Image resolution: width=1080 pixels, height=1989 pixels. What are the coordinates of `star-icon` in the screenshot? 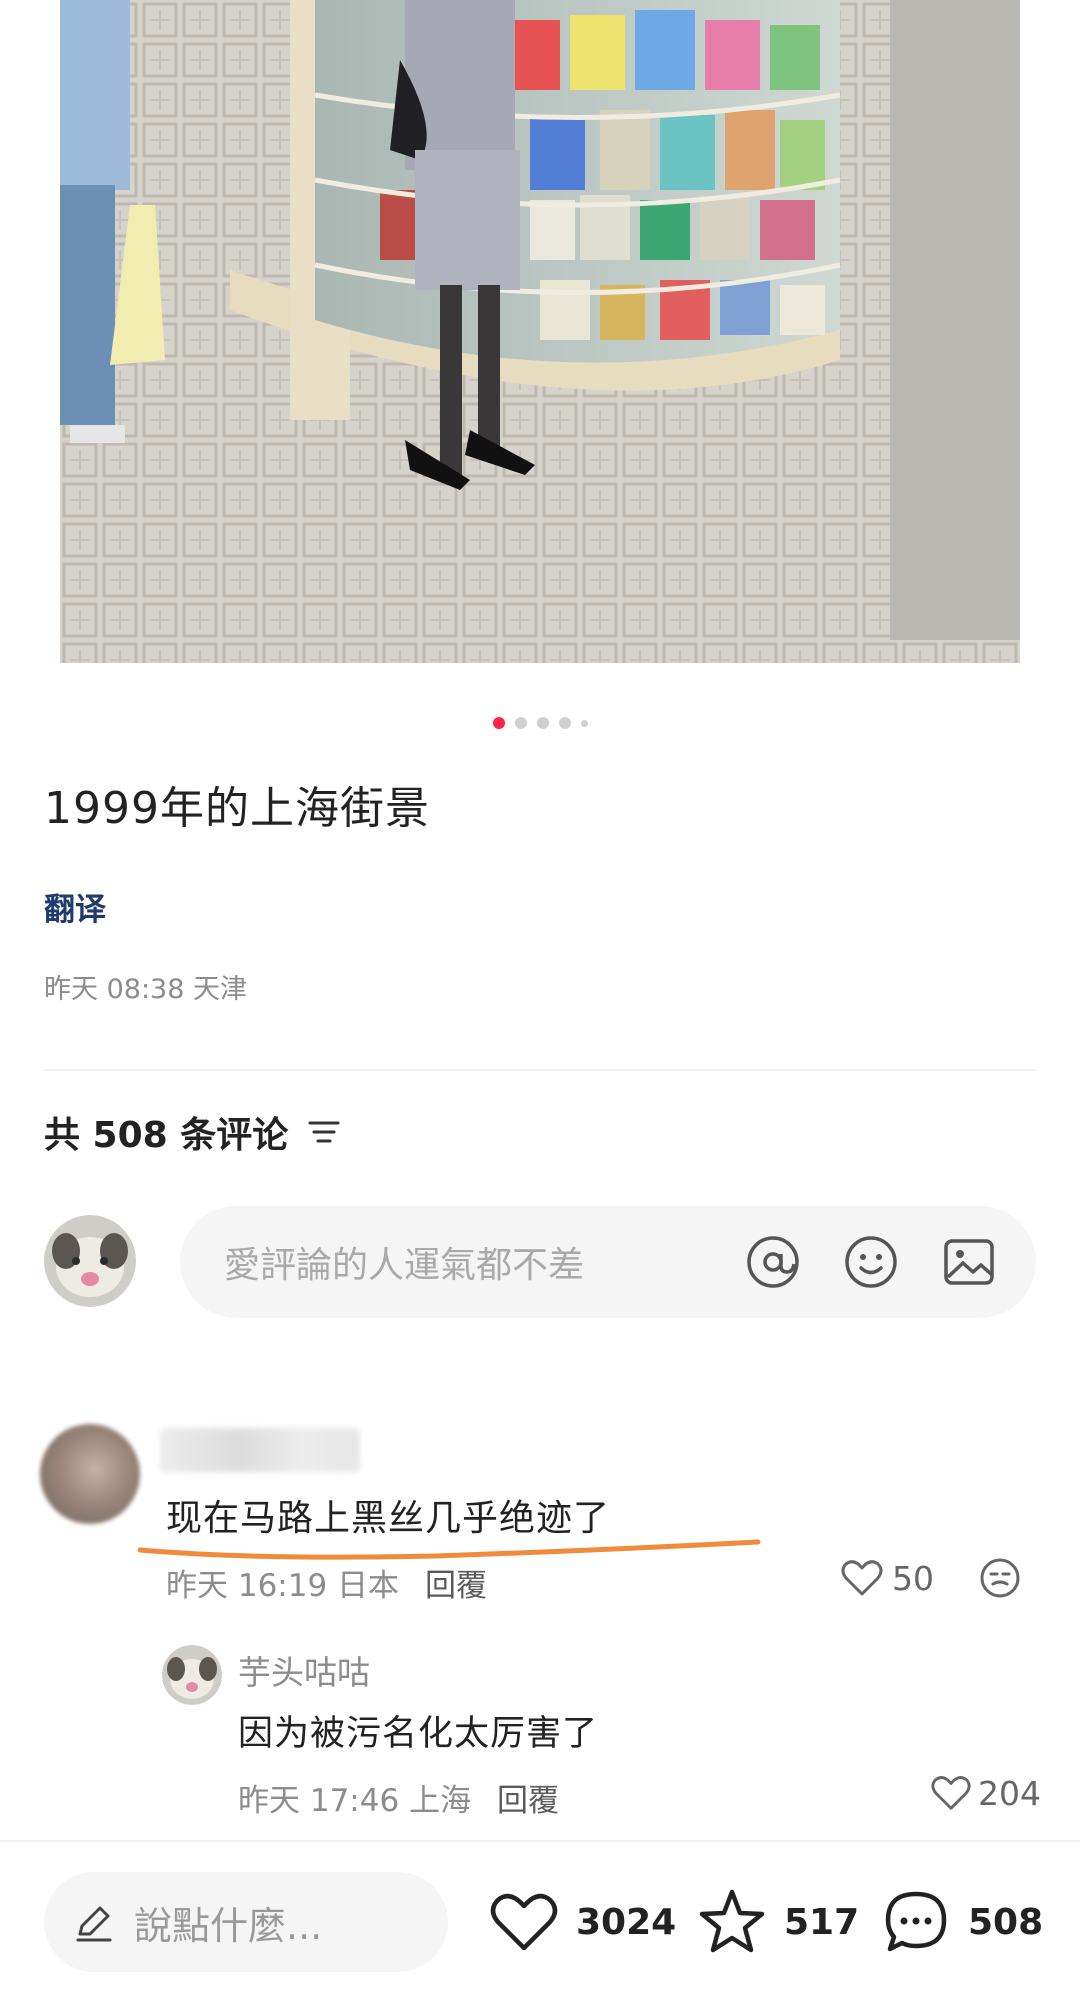 It's located at (732, 1921).